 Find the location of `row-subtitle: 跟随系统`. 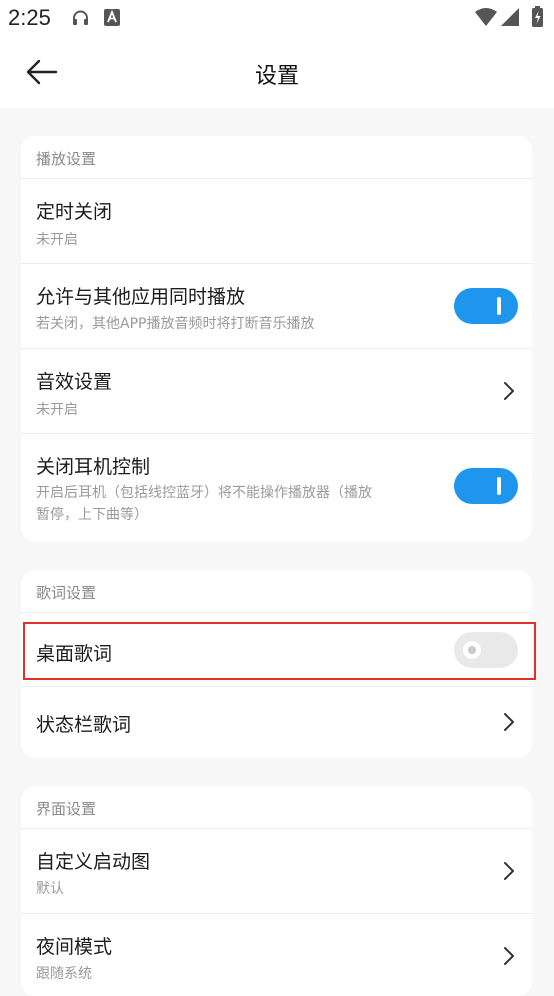

row-subtitle: 跟随系统 is located at coordinates (64, 974).